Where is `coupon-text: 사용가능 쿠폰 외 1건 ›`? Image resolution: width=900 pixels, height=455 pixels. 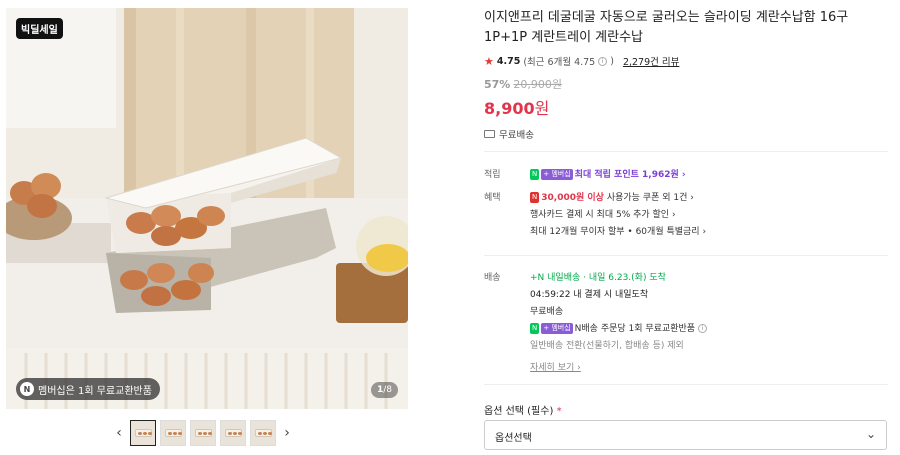
coupon-text: 사용가능 쿠폰 외 1건 › is located at coordinates (648, 198).